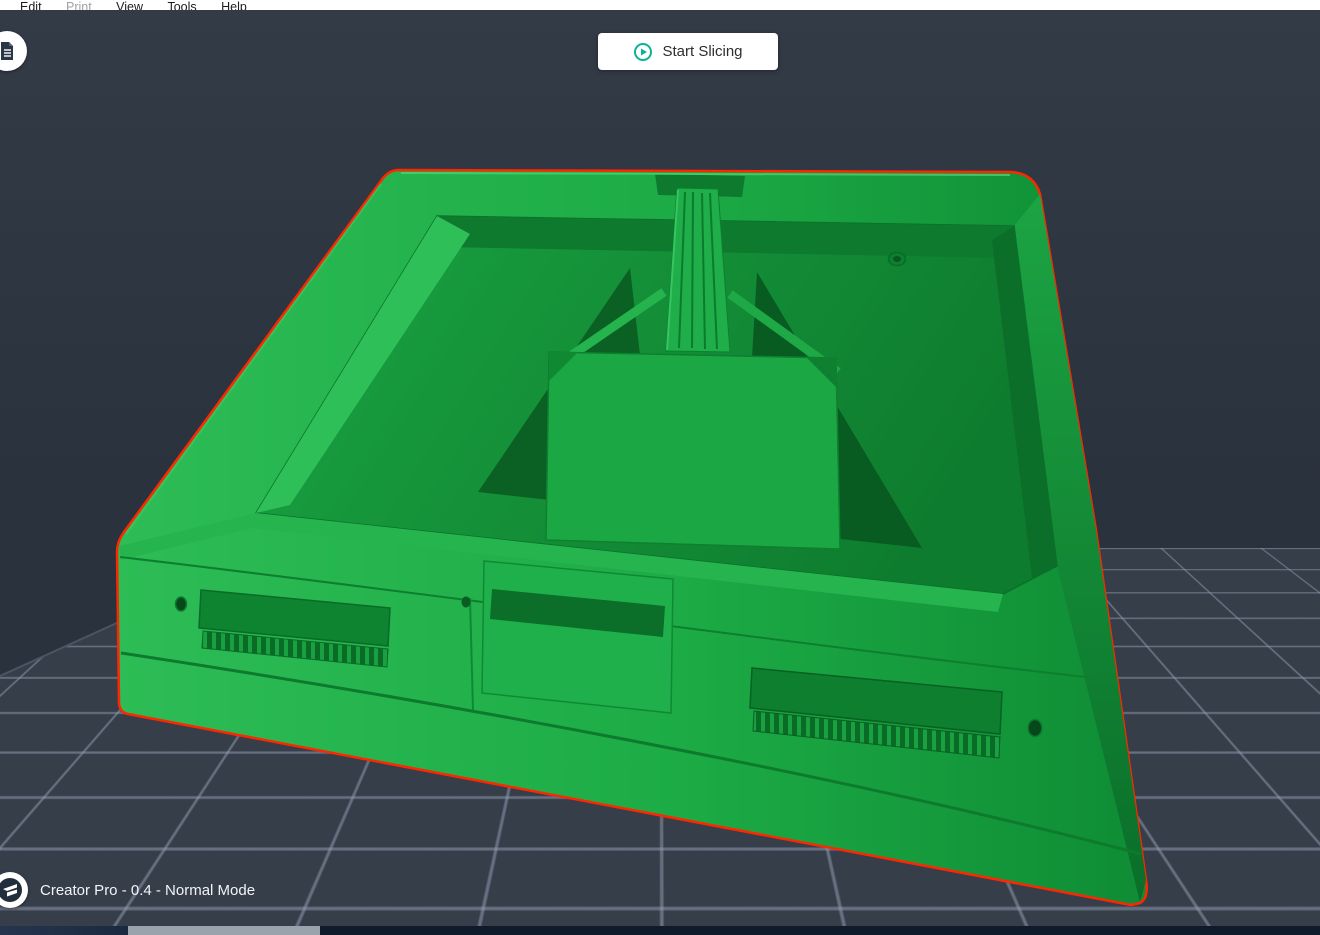  What do you see at coordinates (224, 930) in the screenshot?
I see `taskbar-segment-light` at bounding box center [224, 930].